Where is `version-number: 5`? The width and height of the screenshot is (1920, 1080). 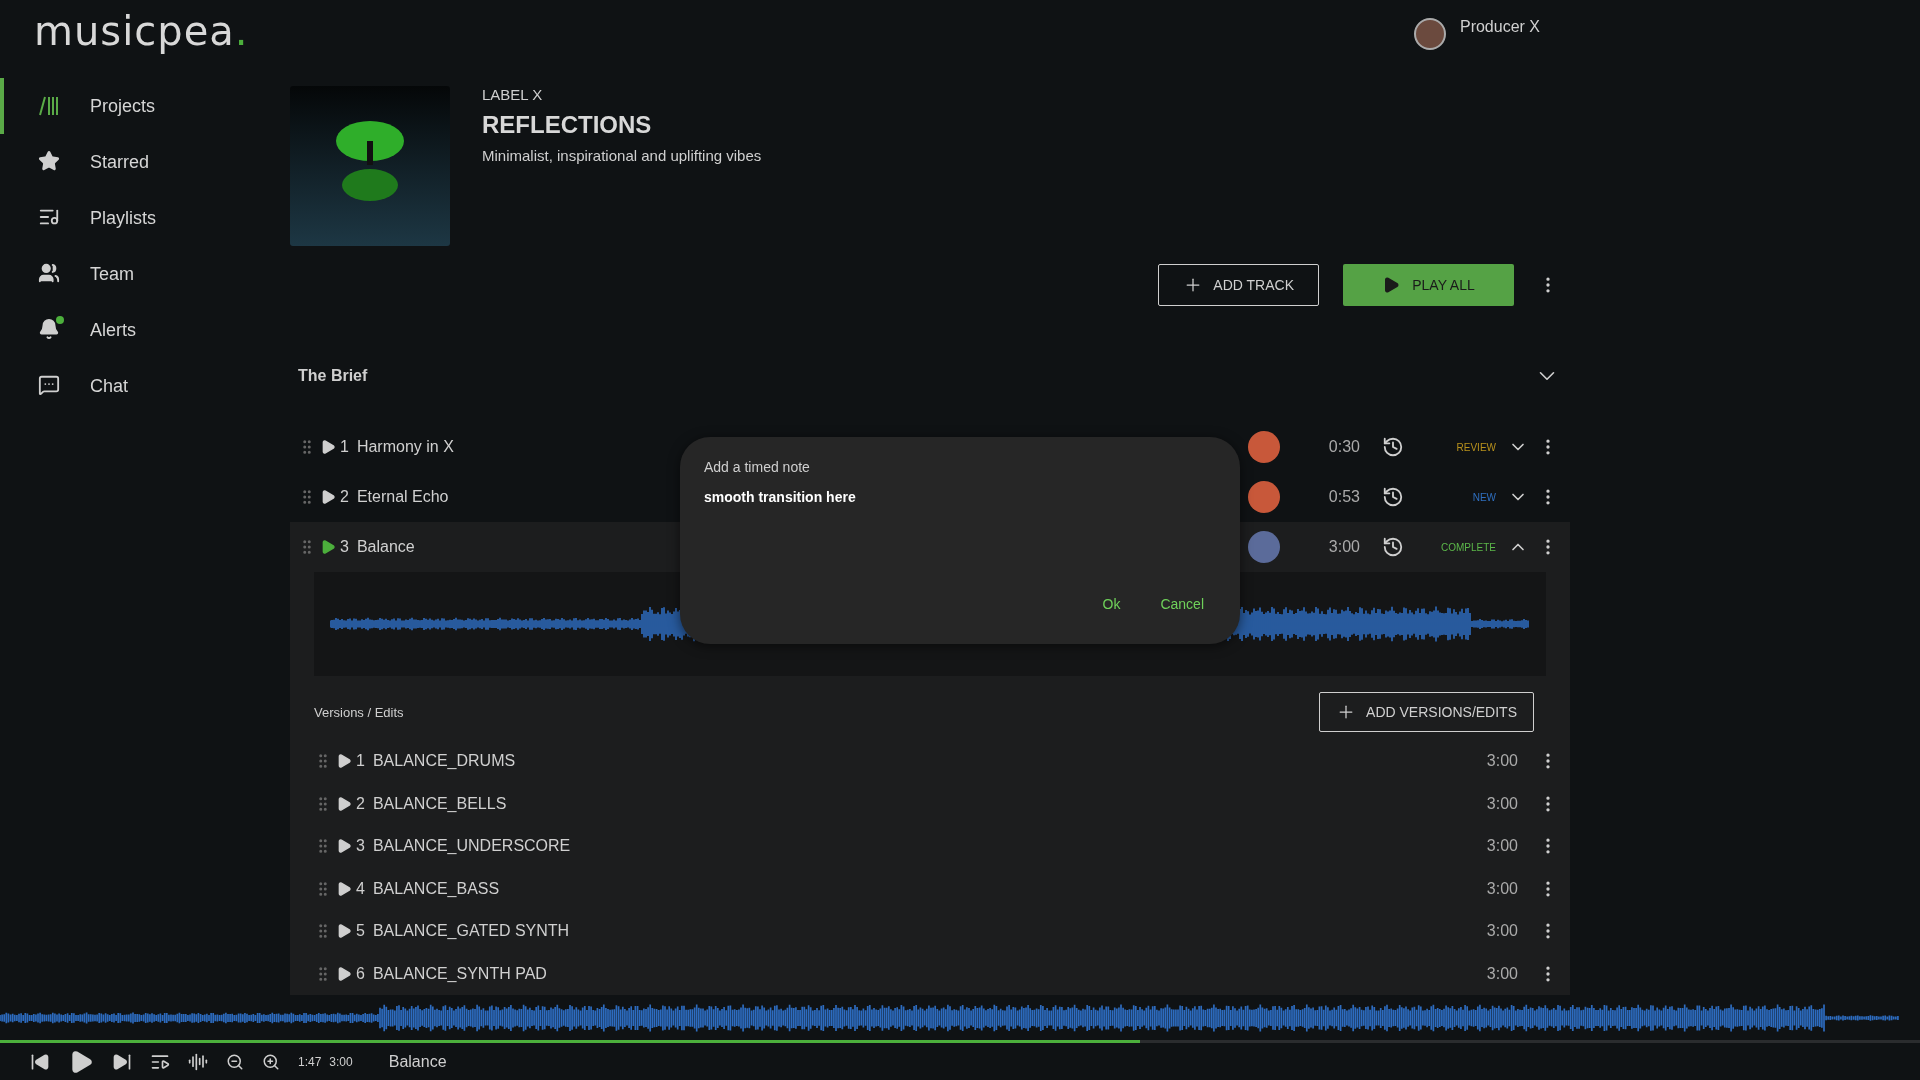 version-number: 5 is located at coordinates (360, 931).